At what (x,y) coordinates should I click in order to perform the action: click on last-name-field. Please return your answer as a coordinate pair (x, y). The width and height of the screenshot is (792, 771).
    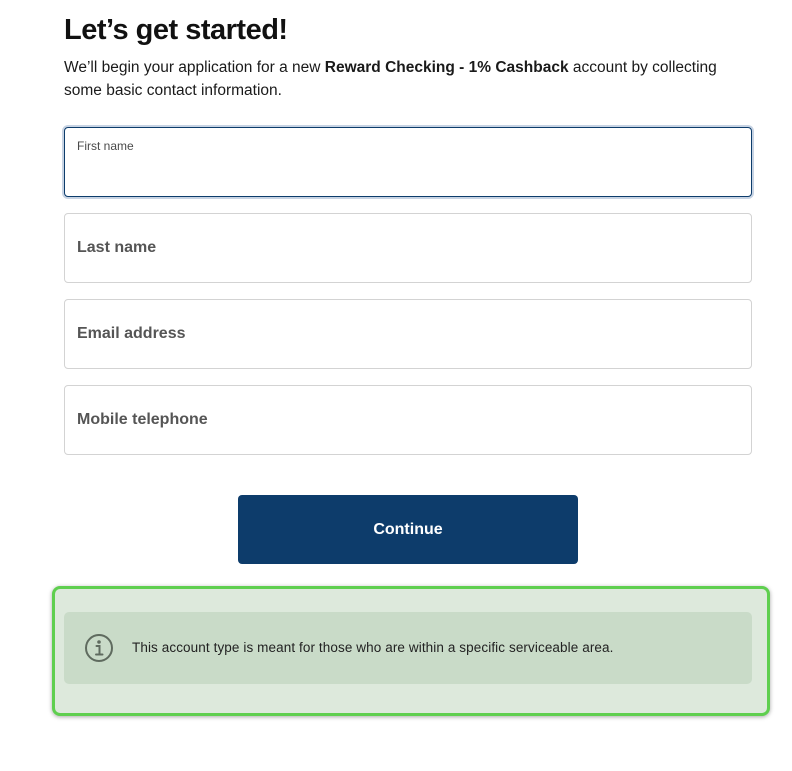
    Looking at the image, I should click on (408, 248).